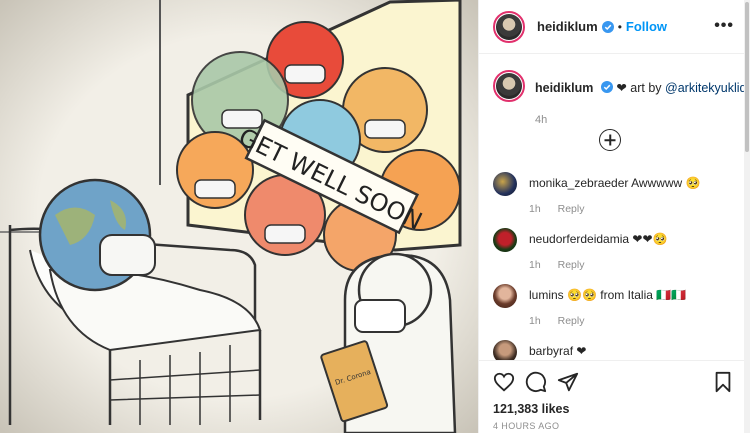  I want to click on post-actions: 121,383 likes 4 HOURS AGO, so click(614, 396).